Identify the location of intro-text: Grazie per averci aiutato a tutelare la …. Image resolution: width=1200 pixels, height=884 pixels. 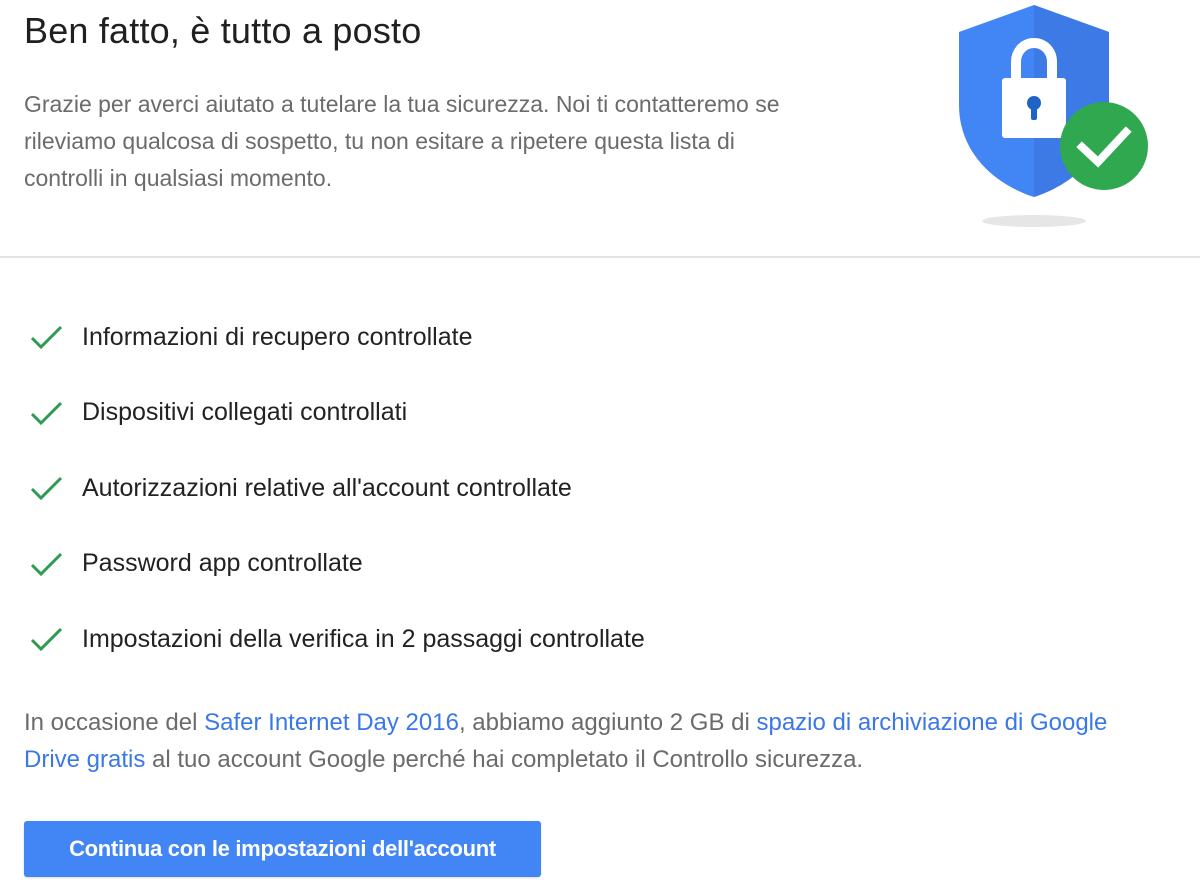
(402, 141).